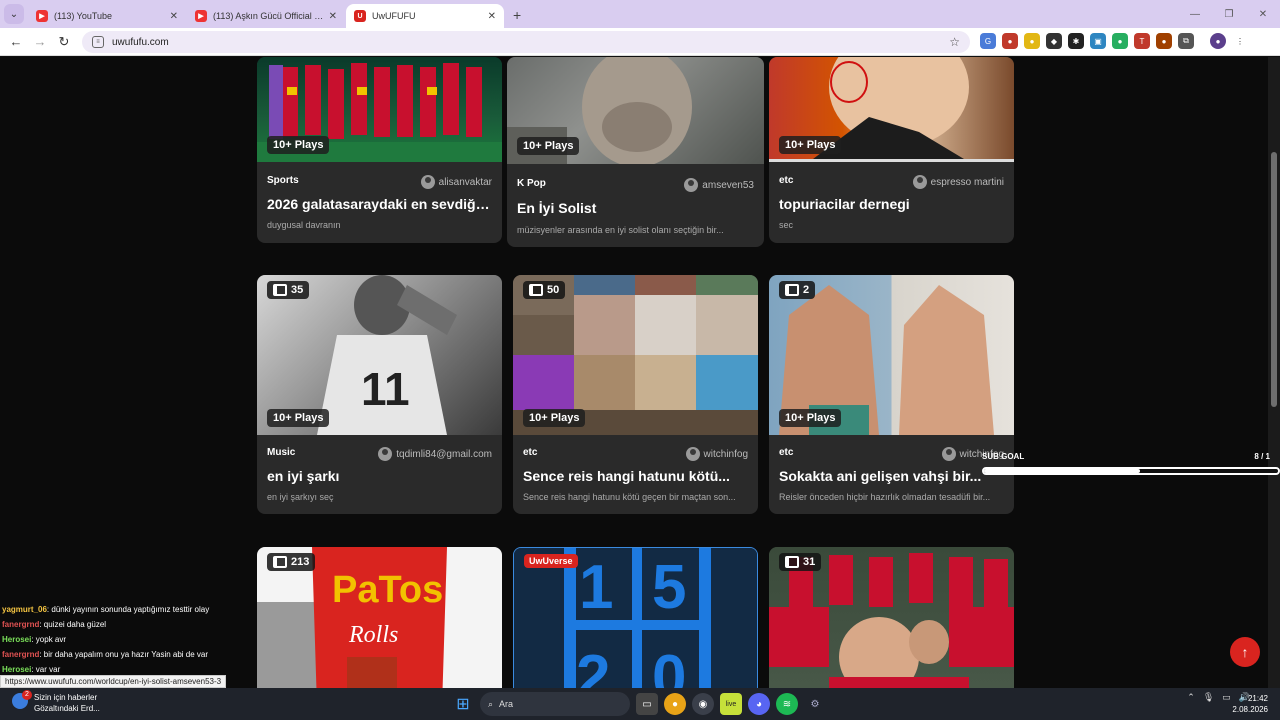 This screenshot has height=720, width=1280. I want to click on news-title: Sizin için haberler, so click(66, 697).